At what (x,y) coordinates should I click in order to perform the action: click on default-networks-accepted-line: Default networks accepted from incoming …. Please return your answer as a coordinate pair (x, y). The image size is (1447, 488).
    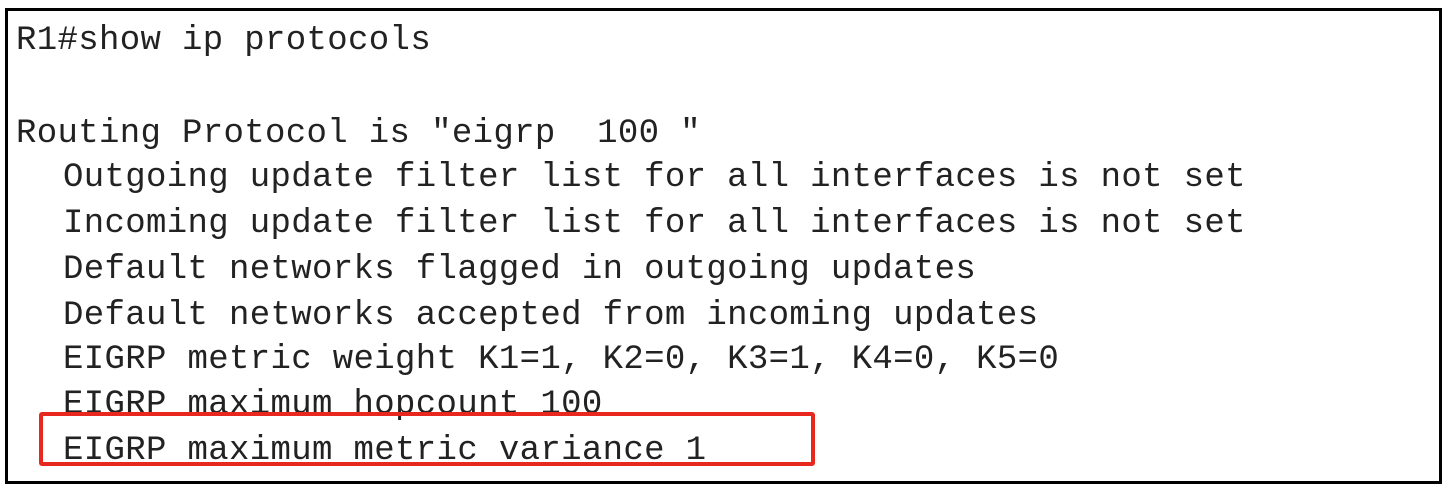
    Looking at the image, I should click on (551, 316).